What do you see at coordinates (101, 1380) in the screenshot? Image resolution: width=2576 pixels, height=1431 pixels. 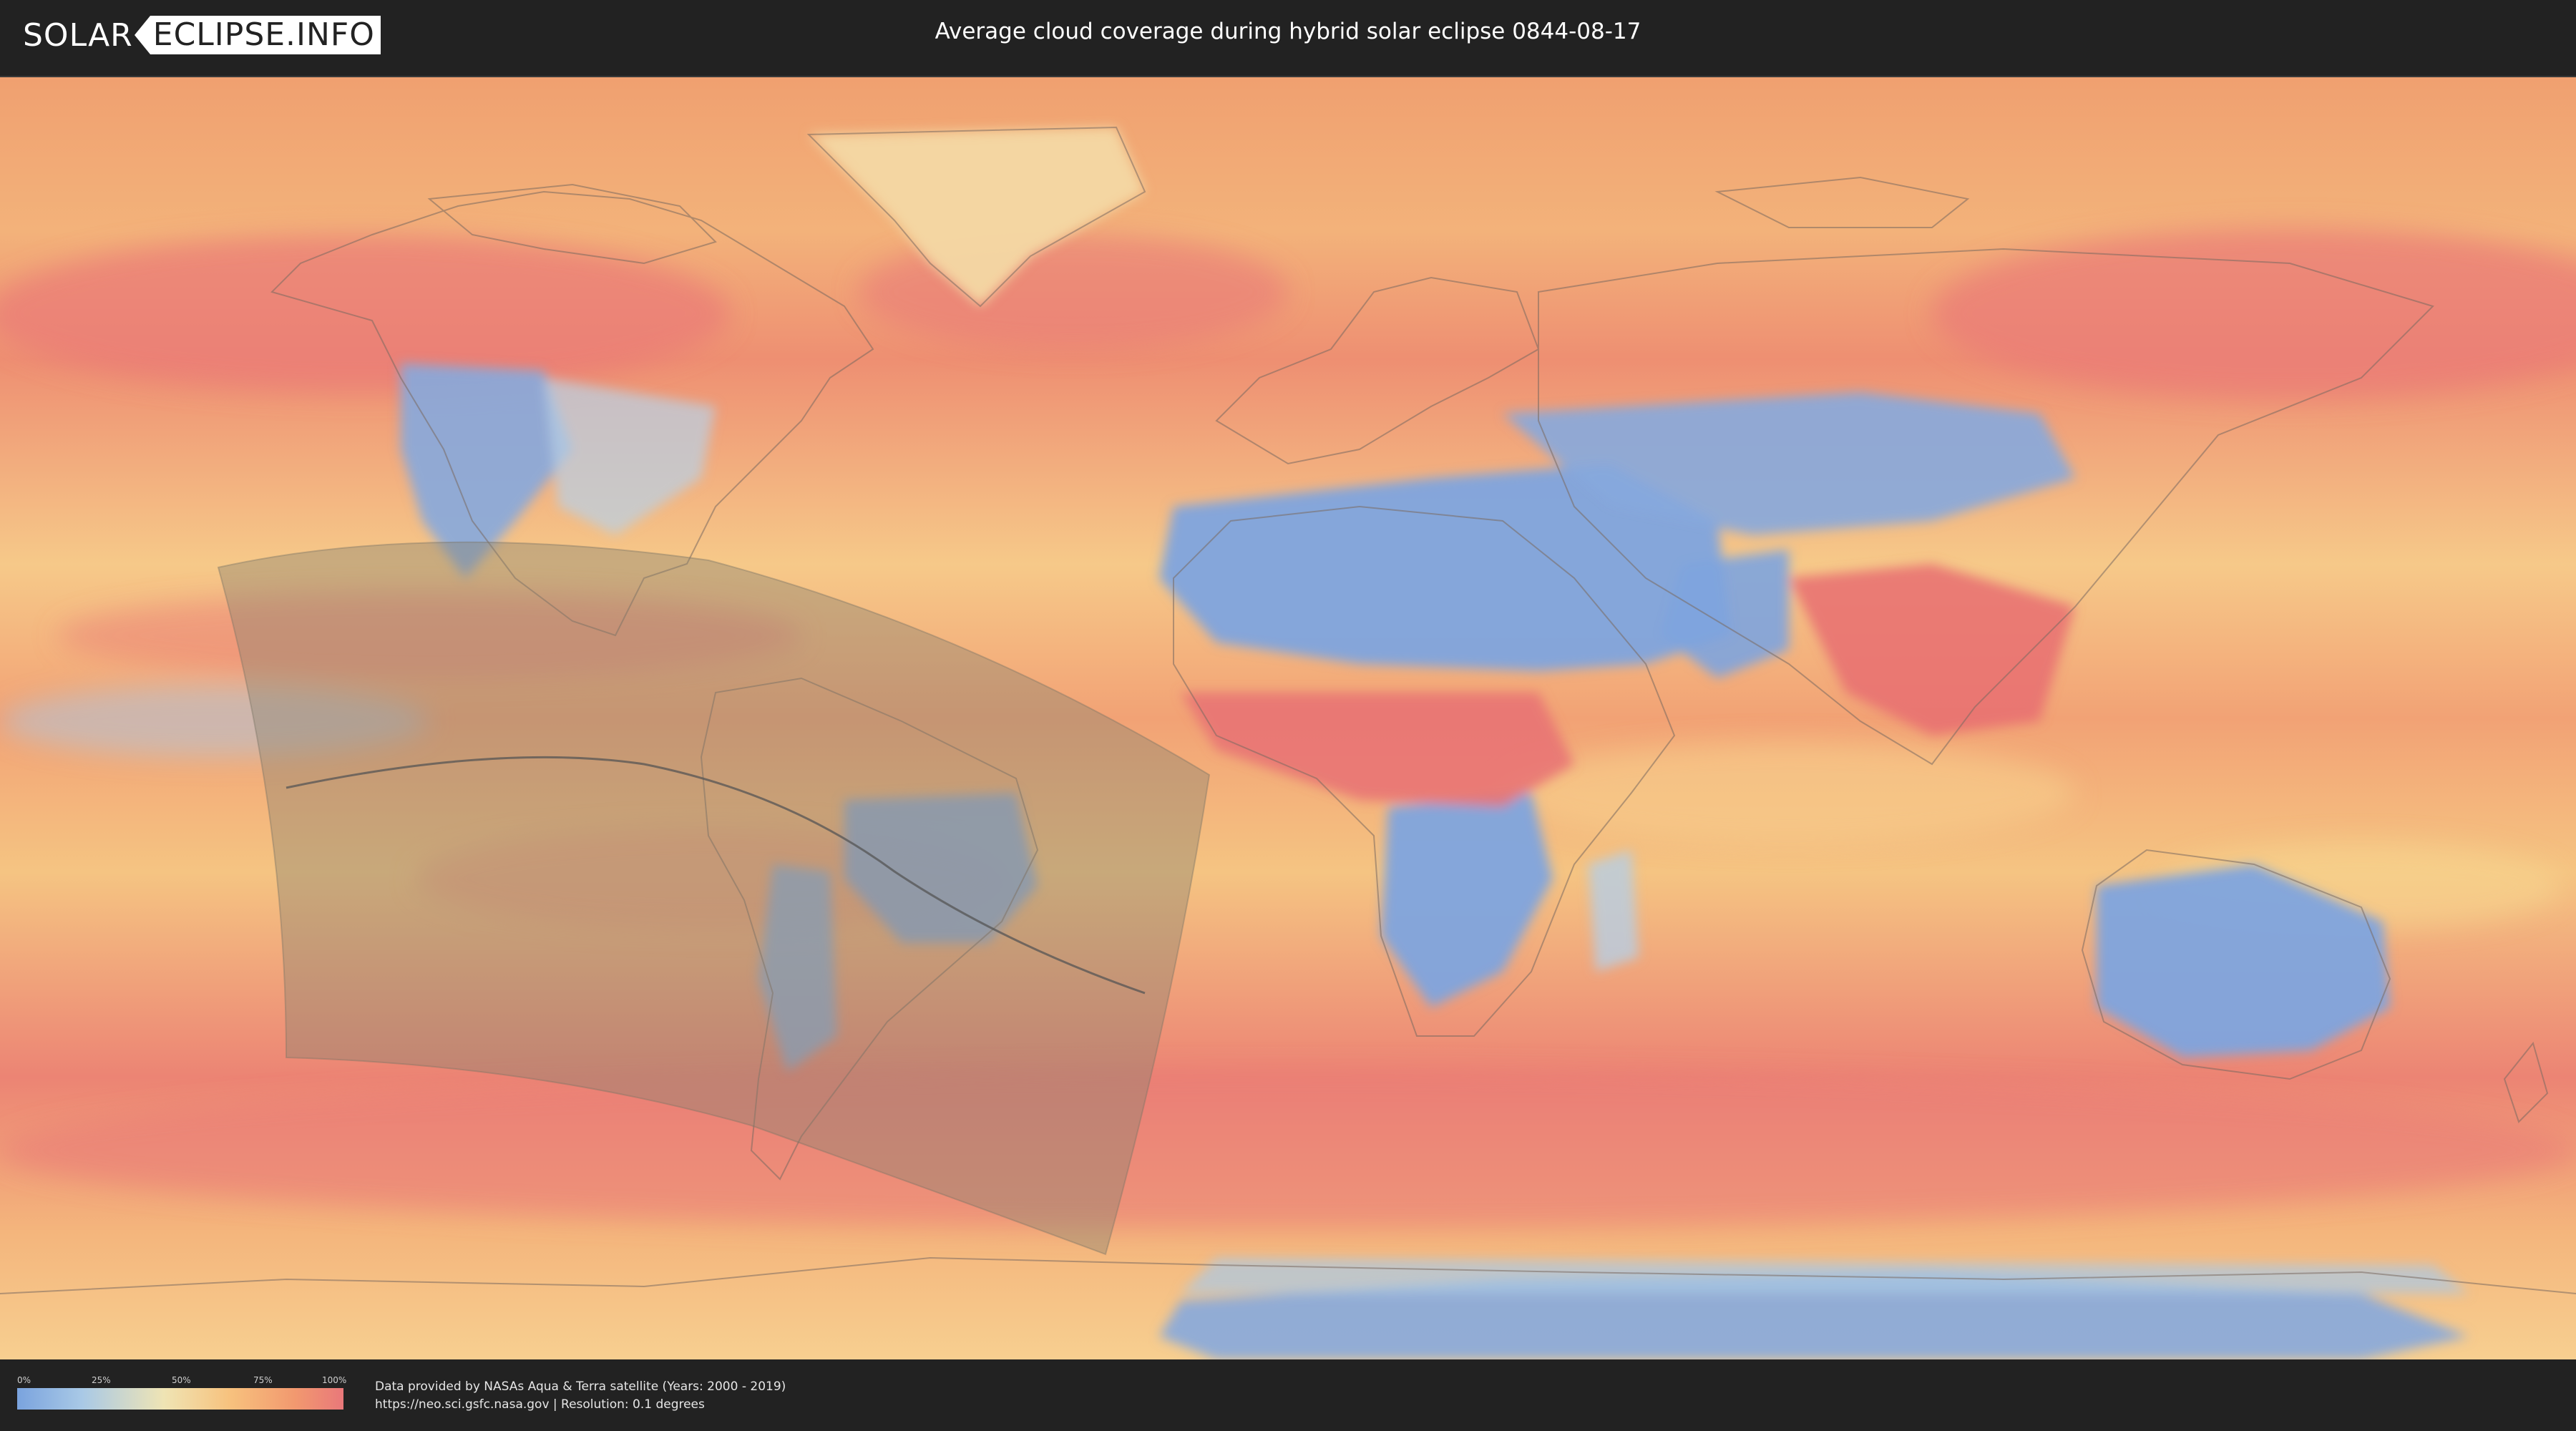 I see `legend-tick-25: 25%` at bounding box center [101, 1380].